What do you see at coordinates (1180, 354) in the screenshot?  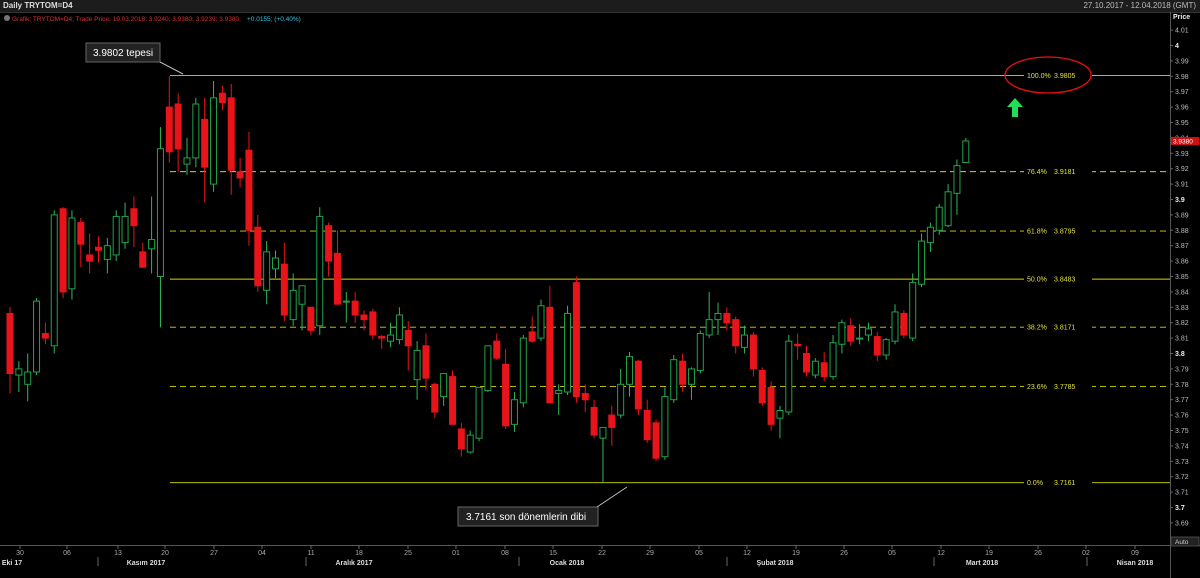 I see `price-tick-label: 3.8` at bounding box center [1180, 354].